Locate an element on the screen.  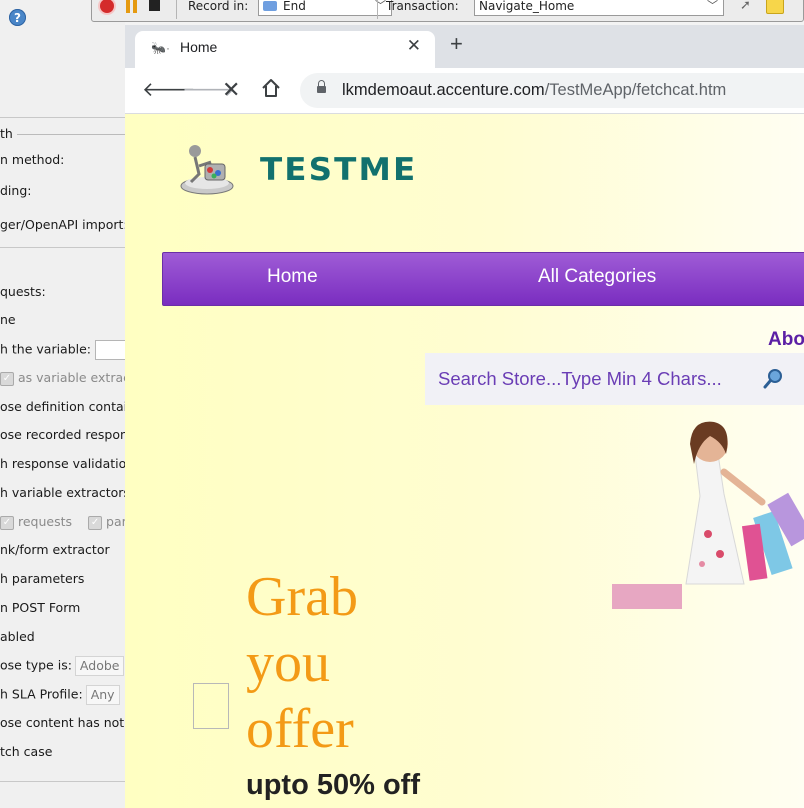
promo-thumbnail is located at coordinates (211, 706).